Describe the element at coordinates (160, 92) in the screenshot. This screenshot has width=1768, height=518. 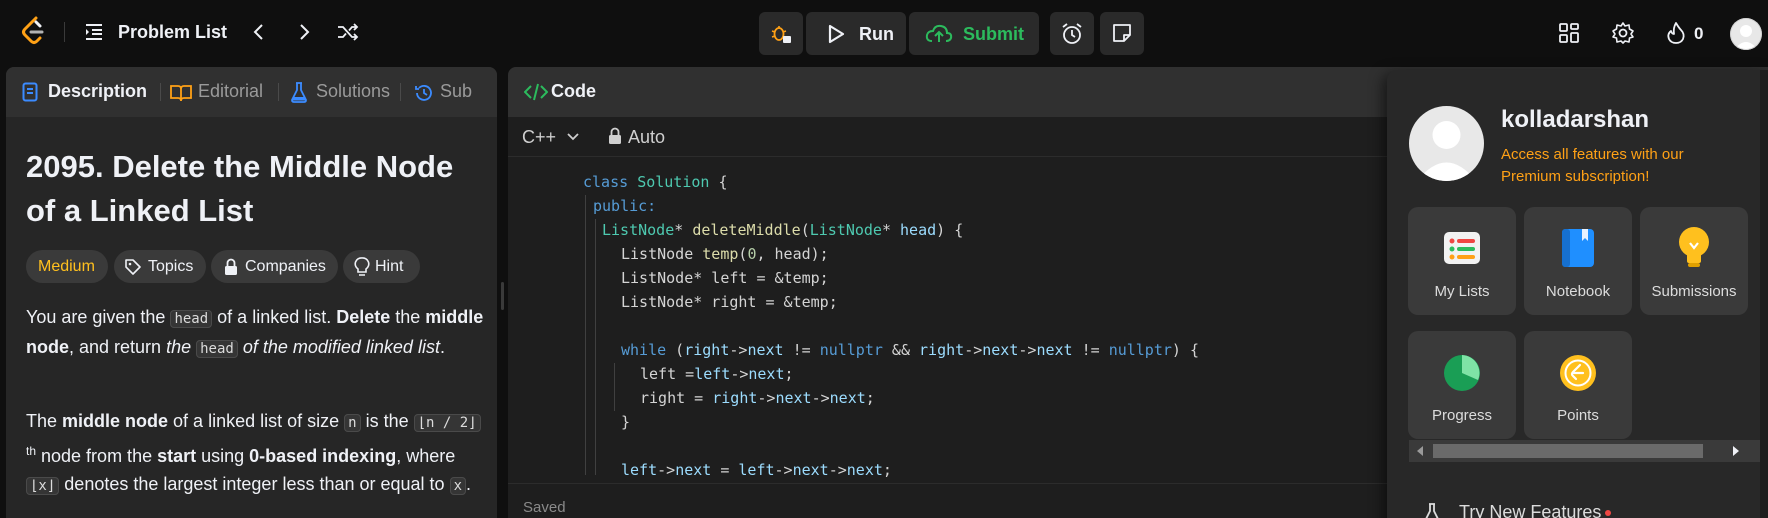
I see `tab-divider` at that location.